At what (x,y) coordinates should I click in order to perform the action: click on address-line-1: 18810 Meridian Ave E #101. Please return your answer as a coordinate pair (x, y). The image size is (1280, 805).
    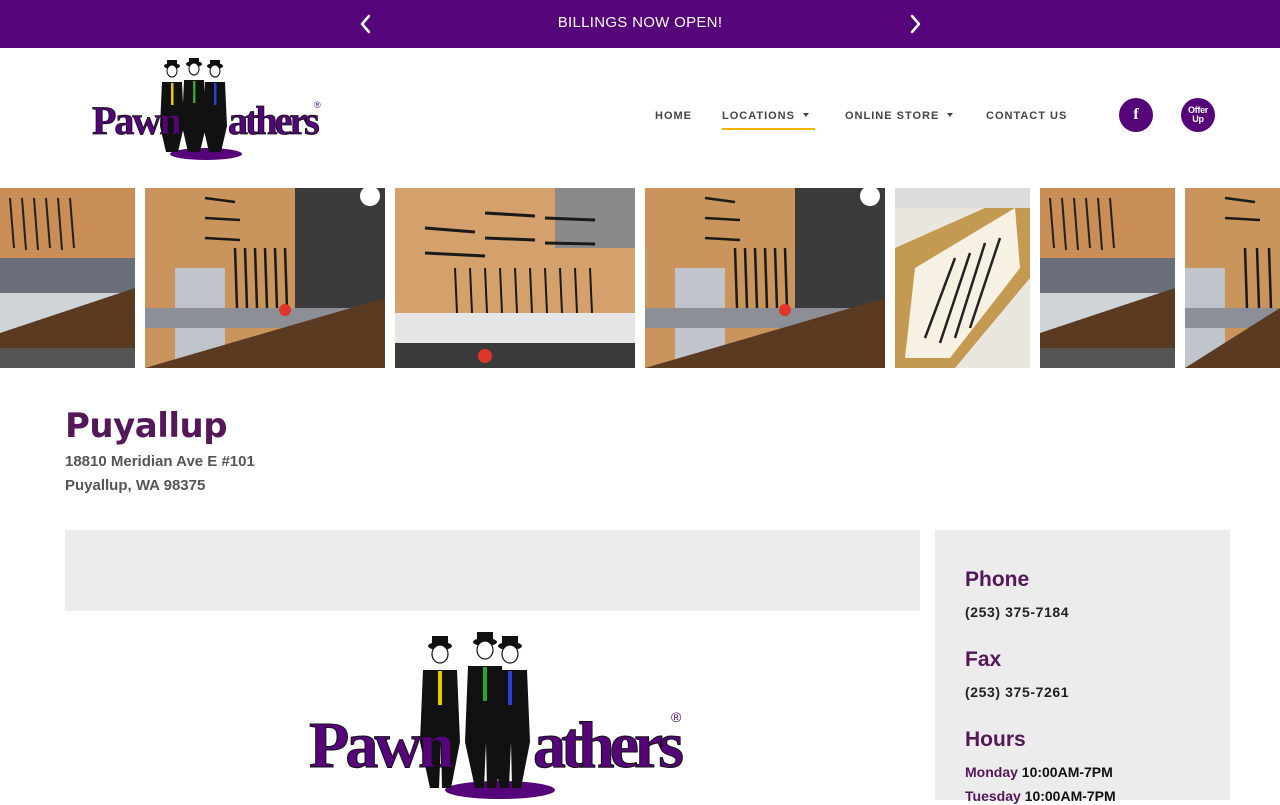
    Looking at the image, I should click on (160, 461).